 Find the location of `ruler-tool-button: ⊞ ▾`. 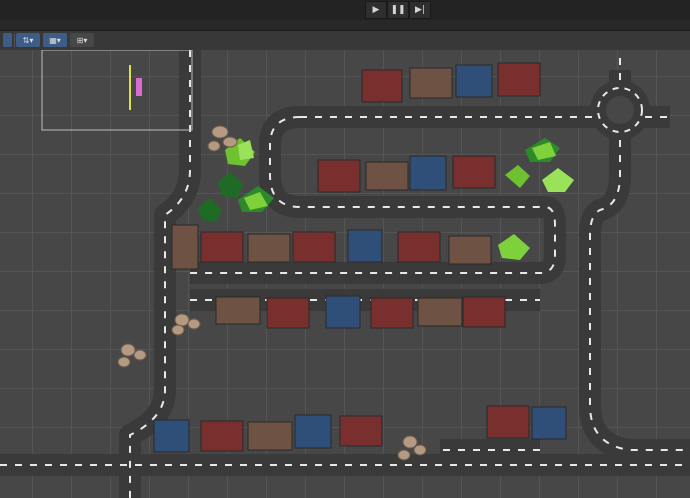

ruler-tool-button: ⊞ ▾ is located at coordinates (82, 40).